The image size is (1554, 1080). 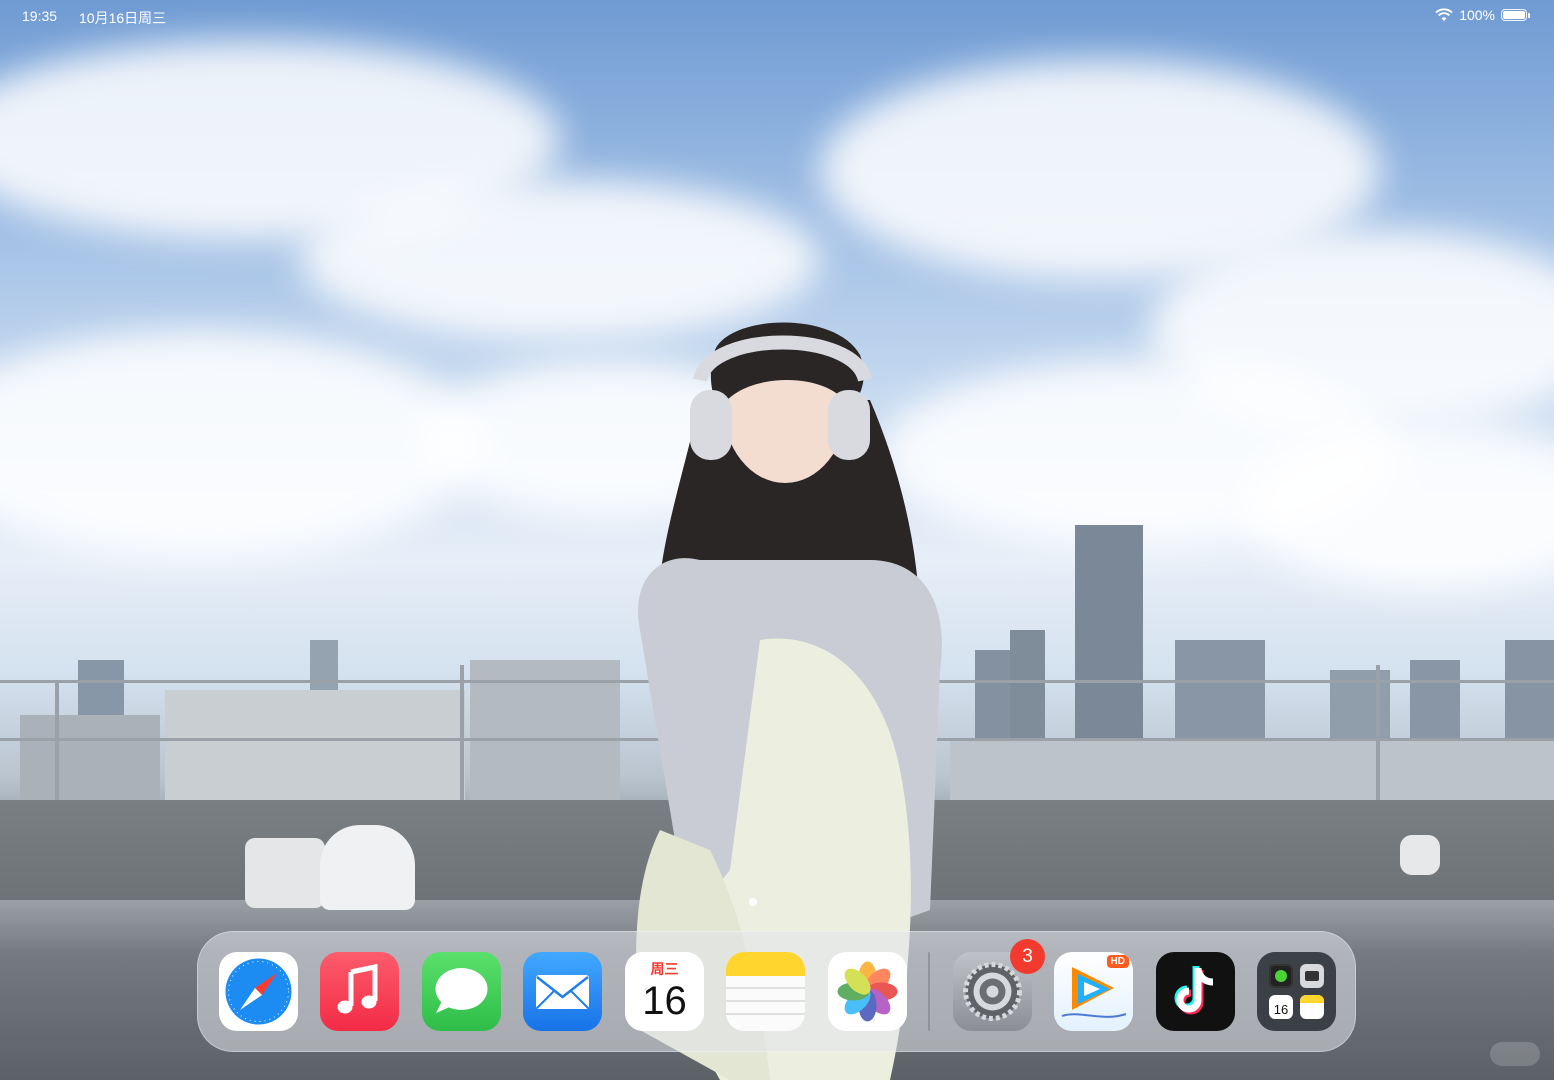 I want to click on status-date: 10月16日周三, so click(x=123, y=18).